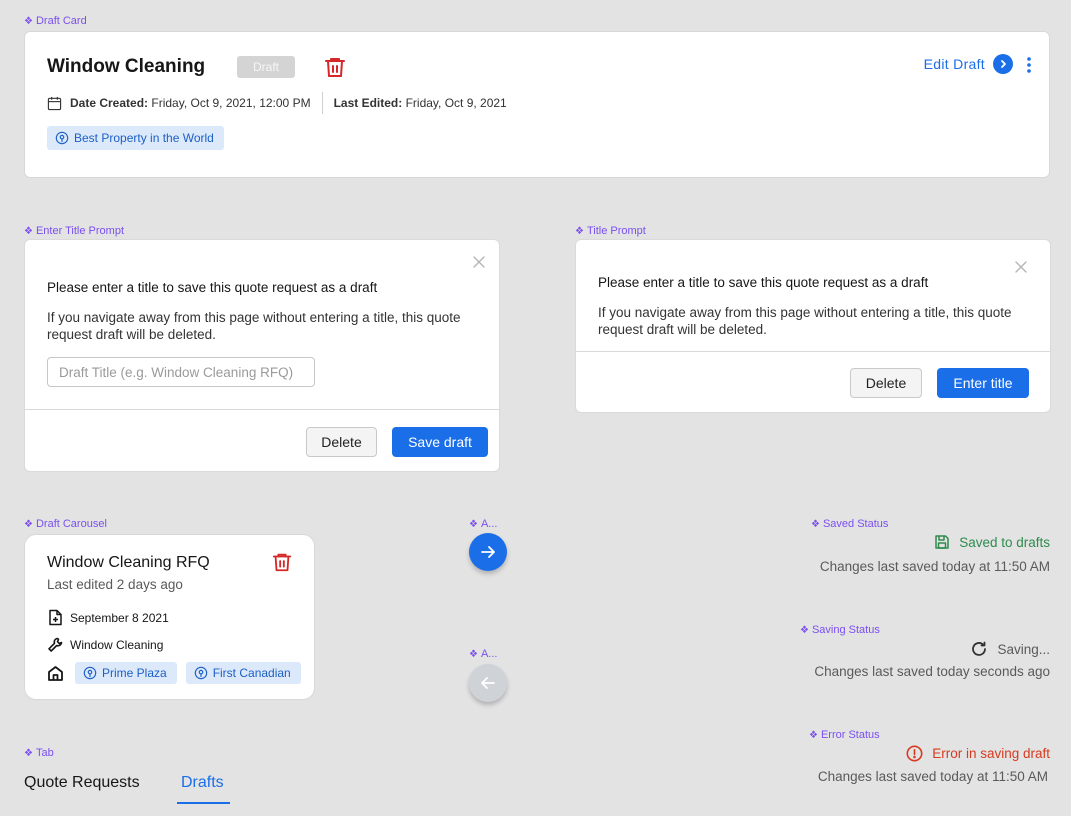  Describe the element at coordinates (932, 776) in the screenshot. I see `error-status-sub: Changes last saved today at 11:50 AM` at that location.